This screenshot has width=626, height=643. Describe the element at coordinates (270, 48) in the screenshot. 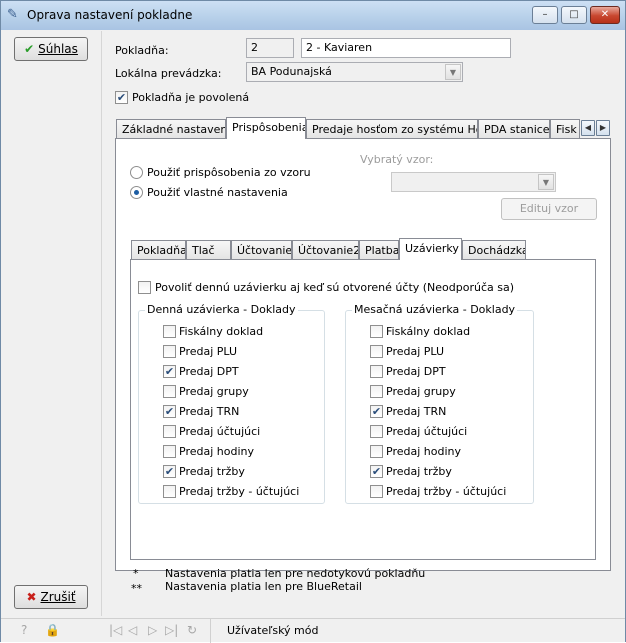

I see `pokladna-id-field: 2` at that location.